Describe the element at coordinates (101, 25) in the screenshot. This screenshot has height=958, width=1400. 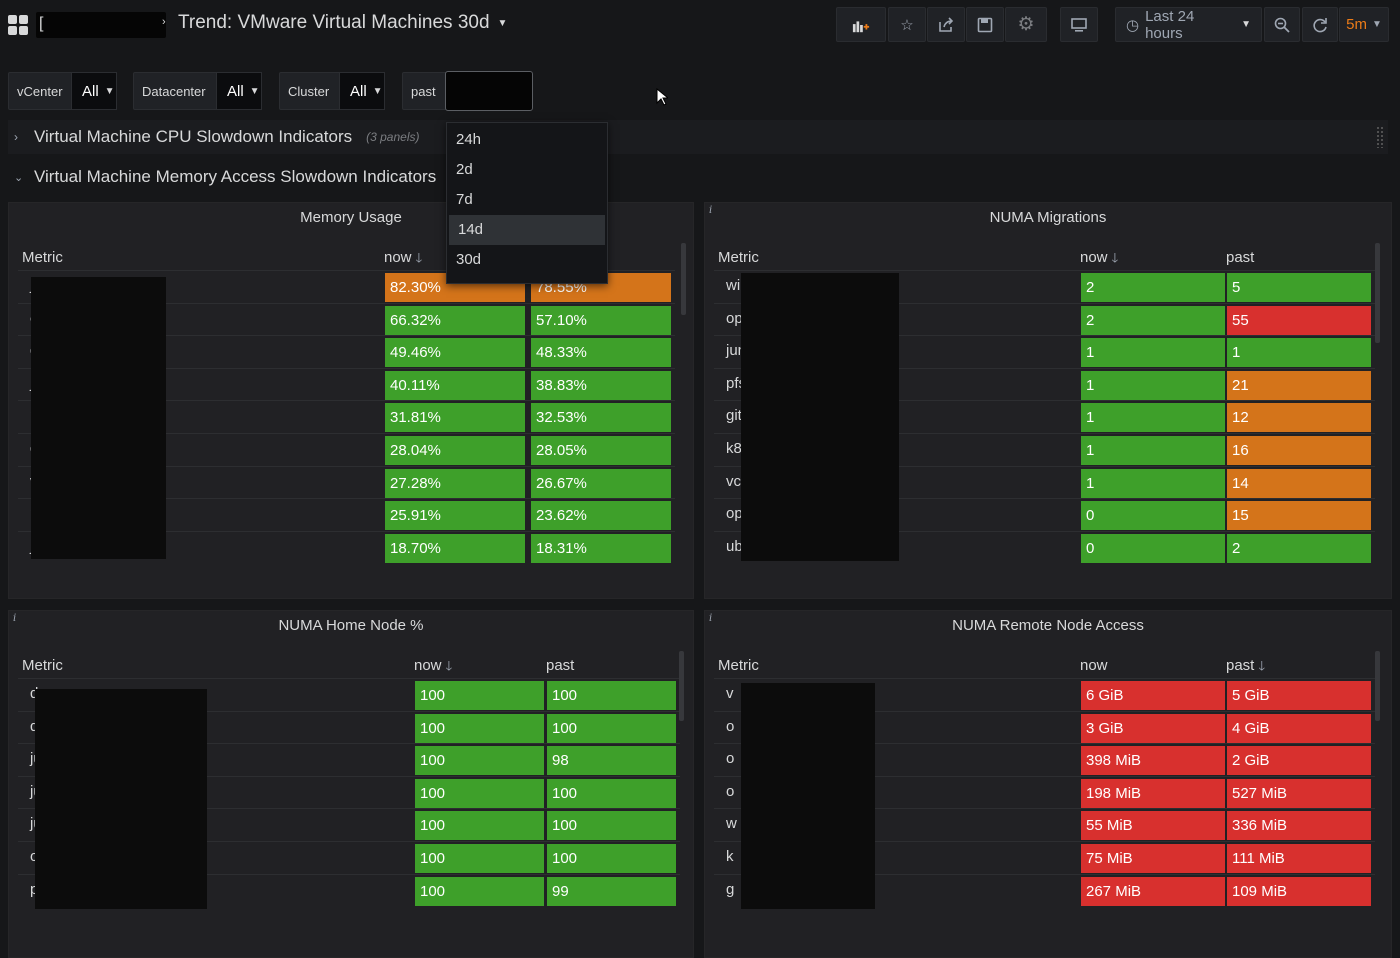
I see `breadcrumb-folder: [` at that location.